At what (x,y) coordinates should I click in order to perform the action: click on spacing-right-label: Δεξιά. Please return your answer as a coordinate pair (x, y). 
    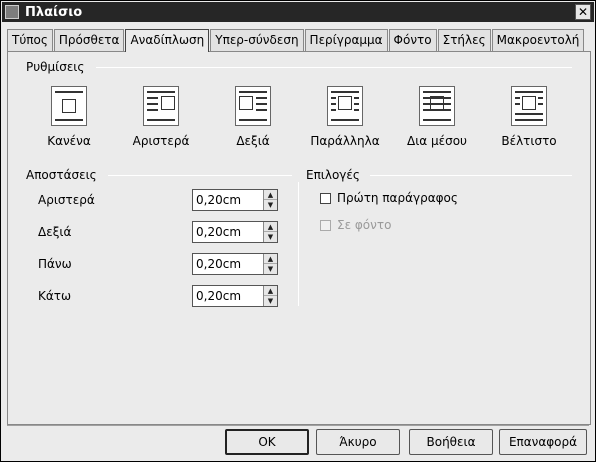
    Looking at the image, I should click on (55, 232).